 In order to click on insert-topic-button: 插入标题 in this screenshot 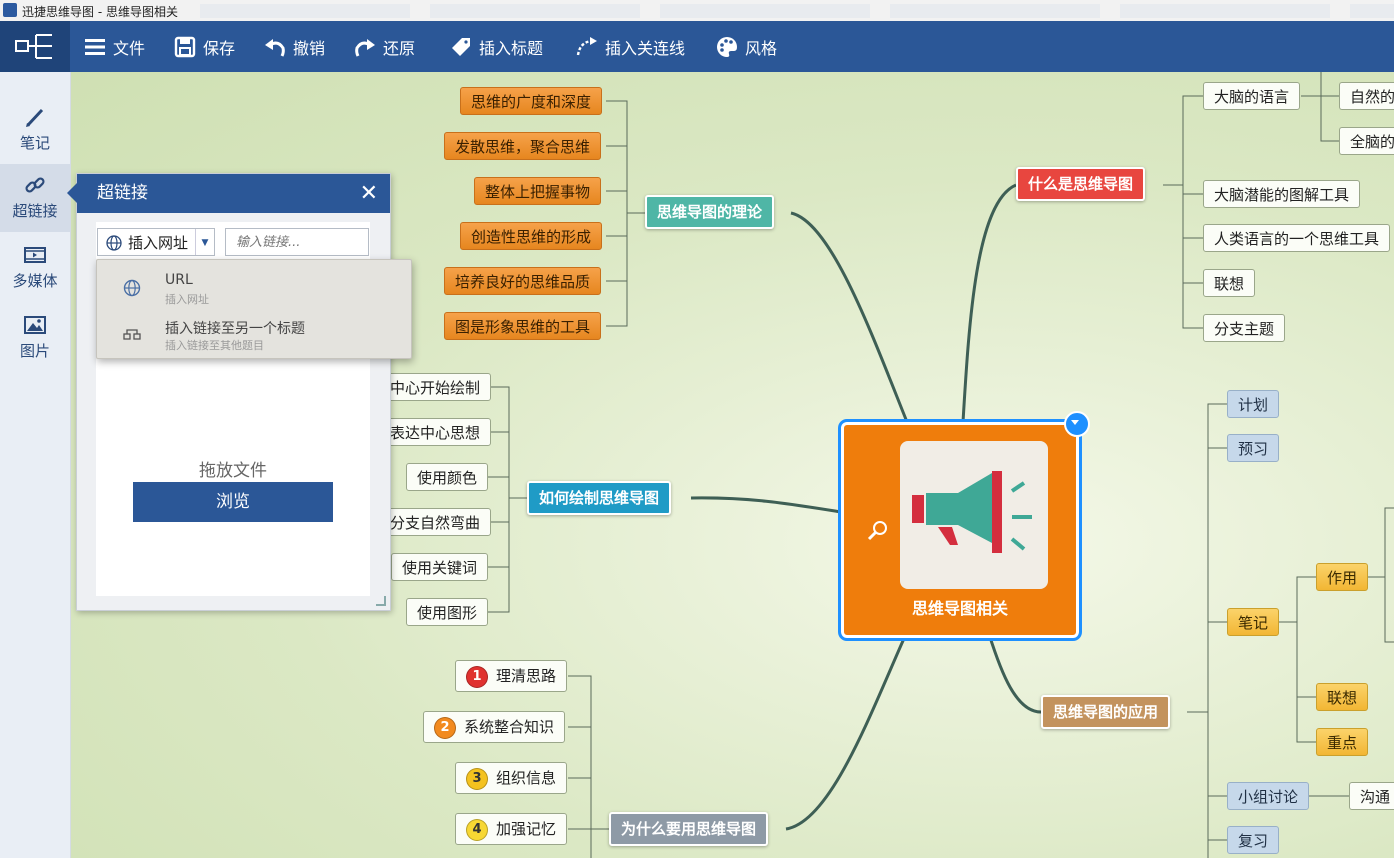, I will do `click(496, 46)`.